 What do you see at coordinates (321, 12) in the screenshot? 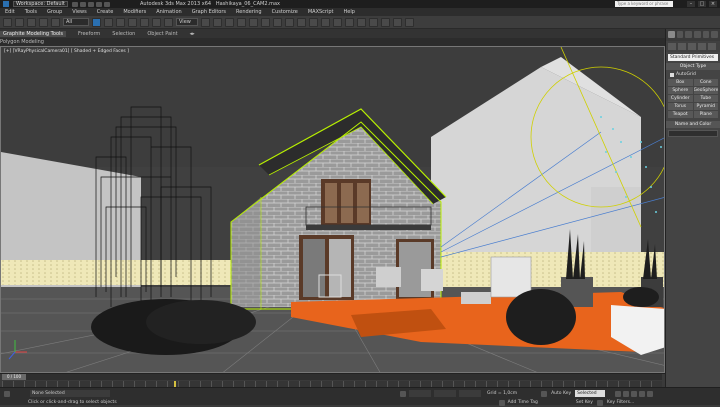
I see `menu-item-maxscript: MAXScript` at bounding box center [321, 12].